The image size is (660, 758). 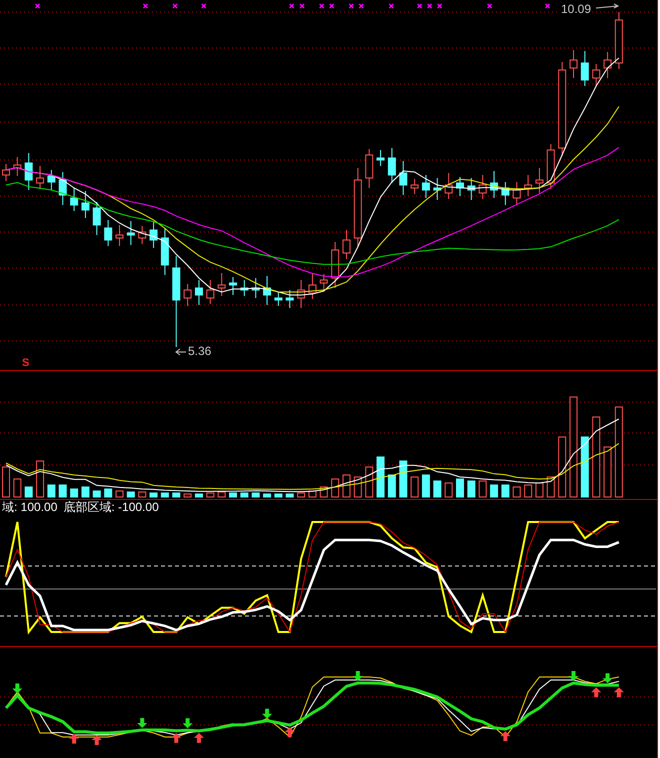 What do you see at coordinates (30, 507) in the screenshot?
I see `top-zone-value: 域: 100.00` at bounding box center [30, 507].